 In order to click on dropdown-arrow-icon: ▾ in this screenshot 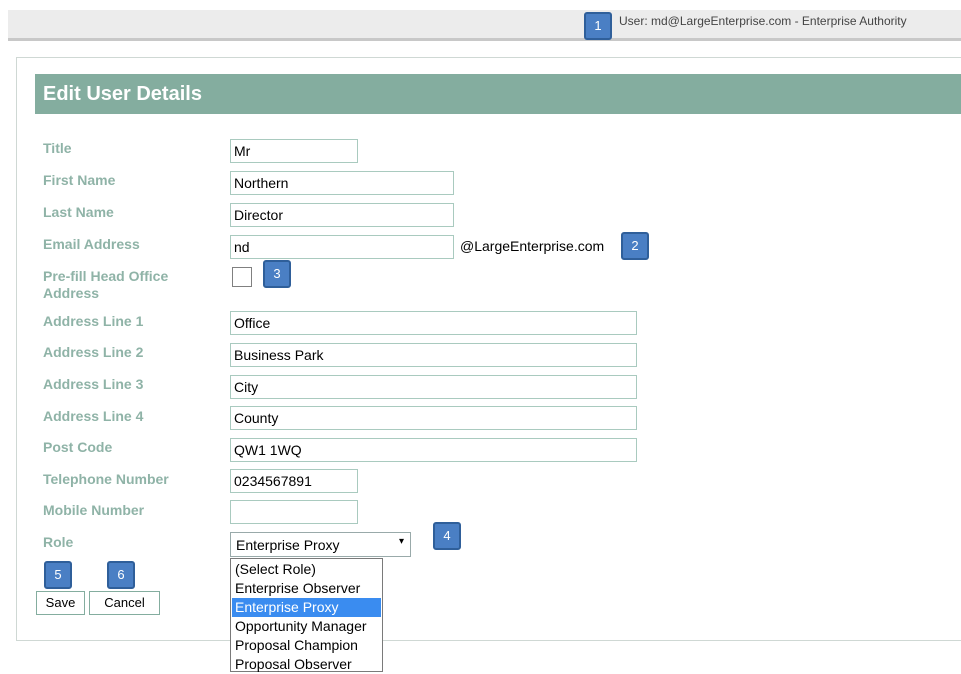, I will do `click(401, 541)`.